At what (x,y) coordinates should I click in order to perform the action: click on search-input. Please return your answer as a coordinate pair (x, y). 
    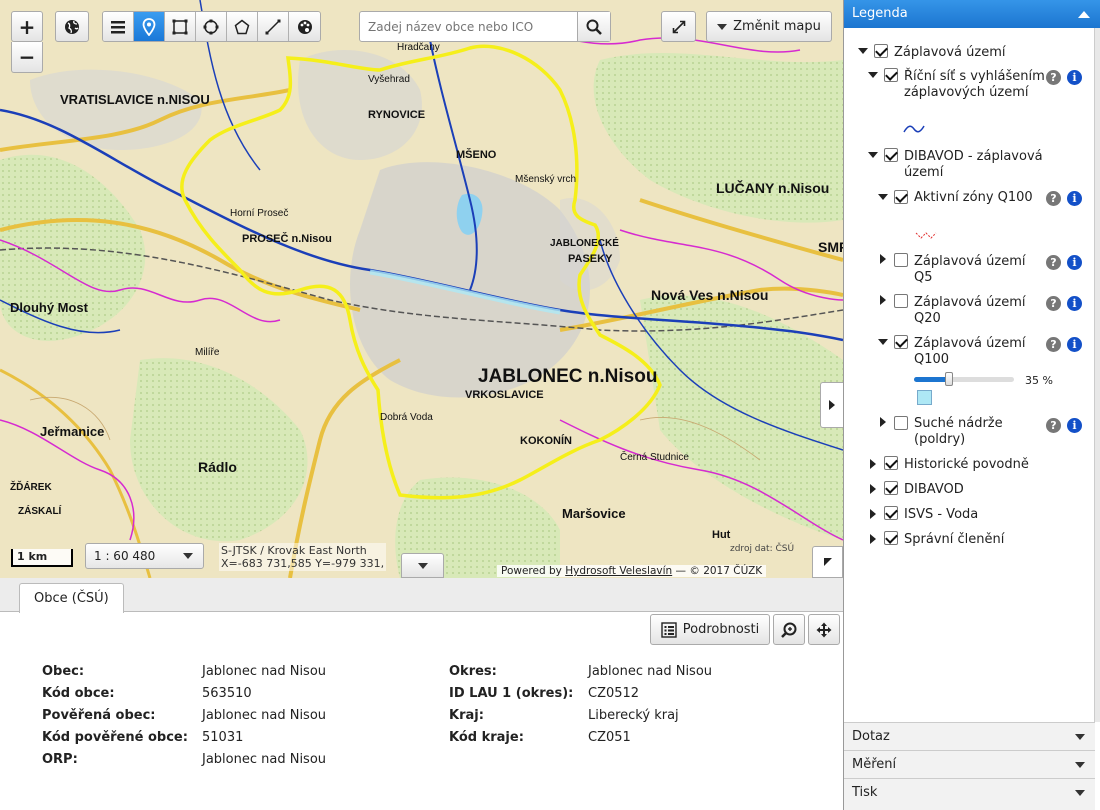
    Looking at the image, I should click on (468, 26).